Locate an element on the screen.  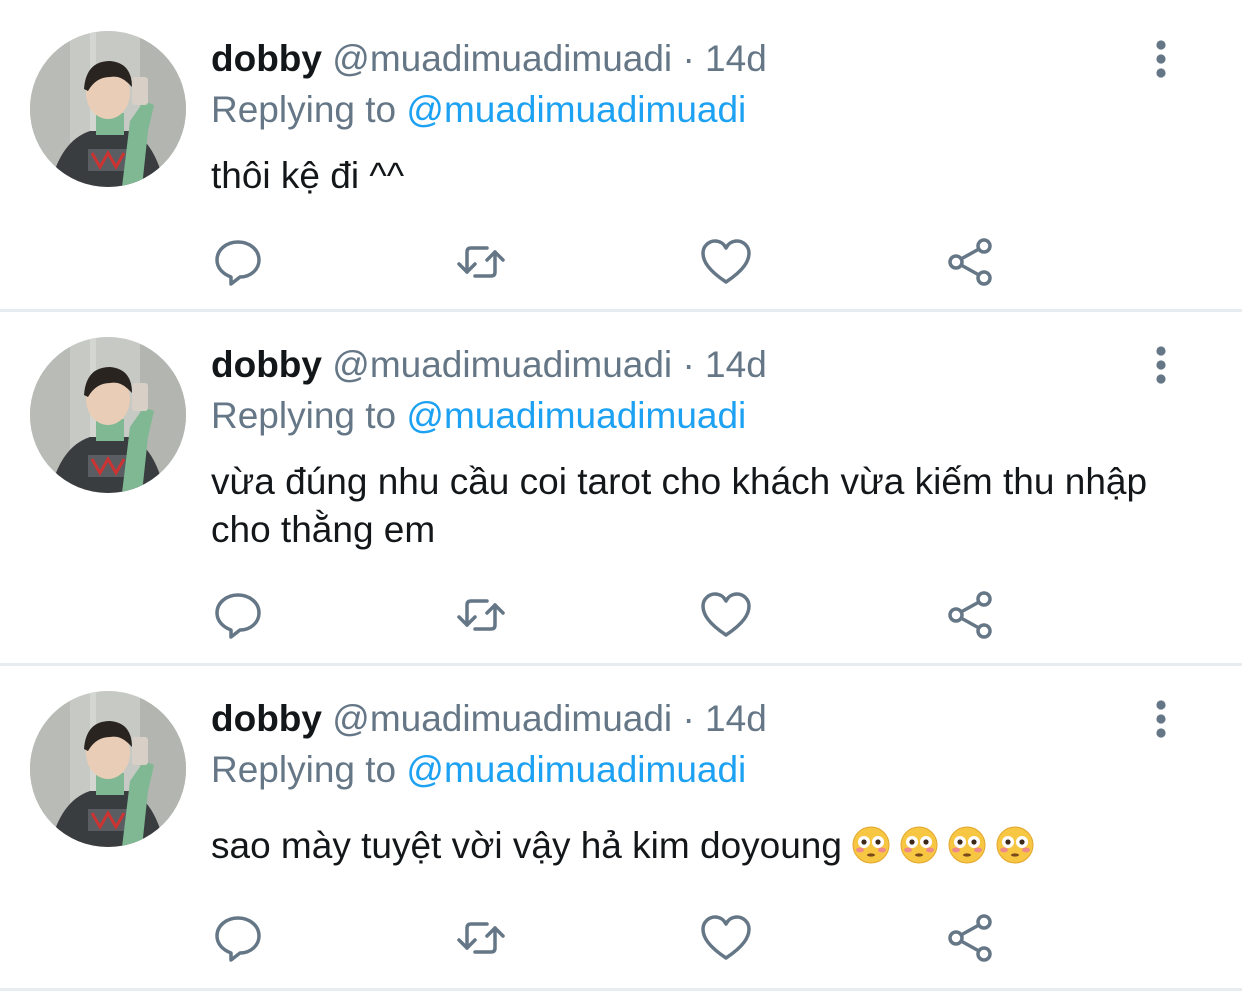
tweet-text: sao mày tuyệt vời vậy hả kim doyoung is located at coordinates (706, 846).